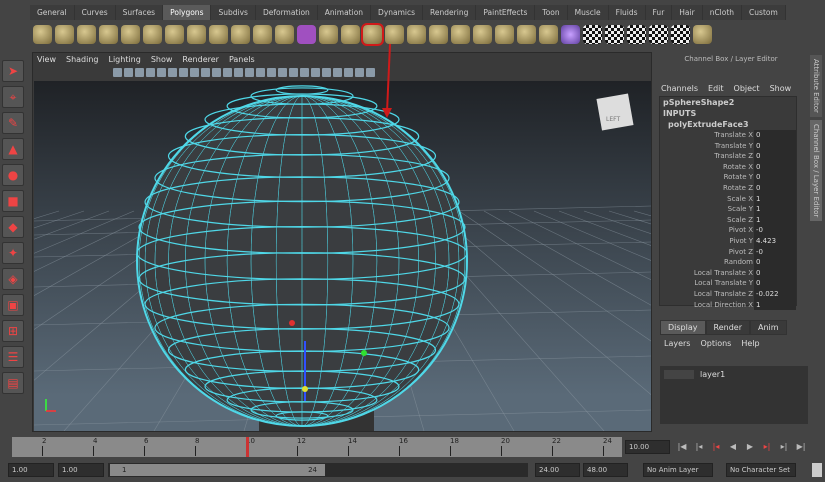  Describe the element at coordinates (13, 175) in the screenshot. I see `rotate-tool-icon: ●` at that location.